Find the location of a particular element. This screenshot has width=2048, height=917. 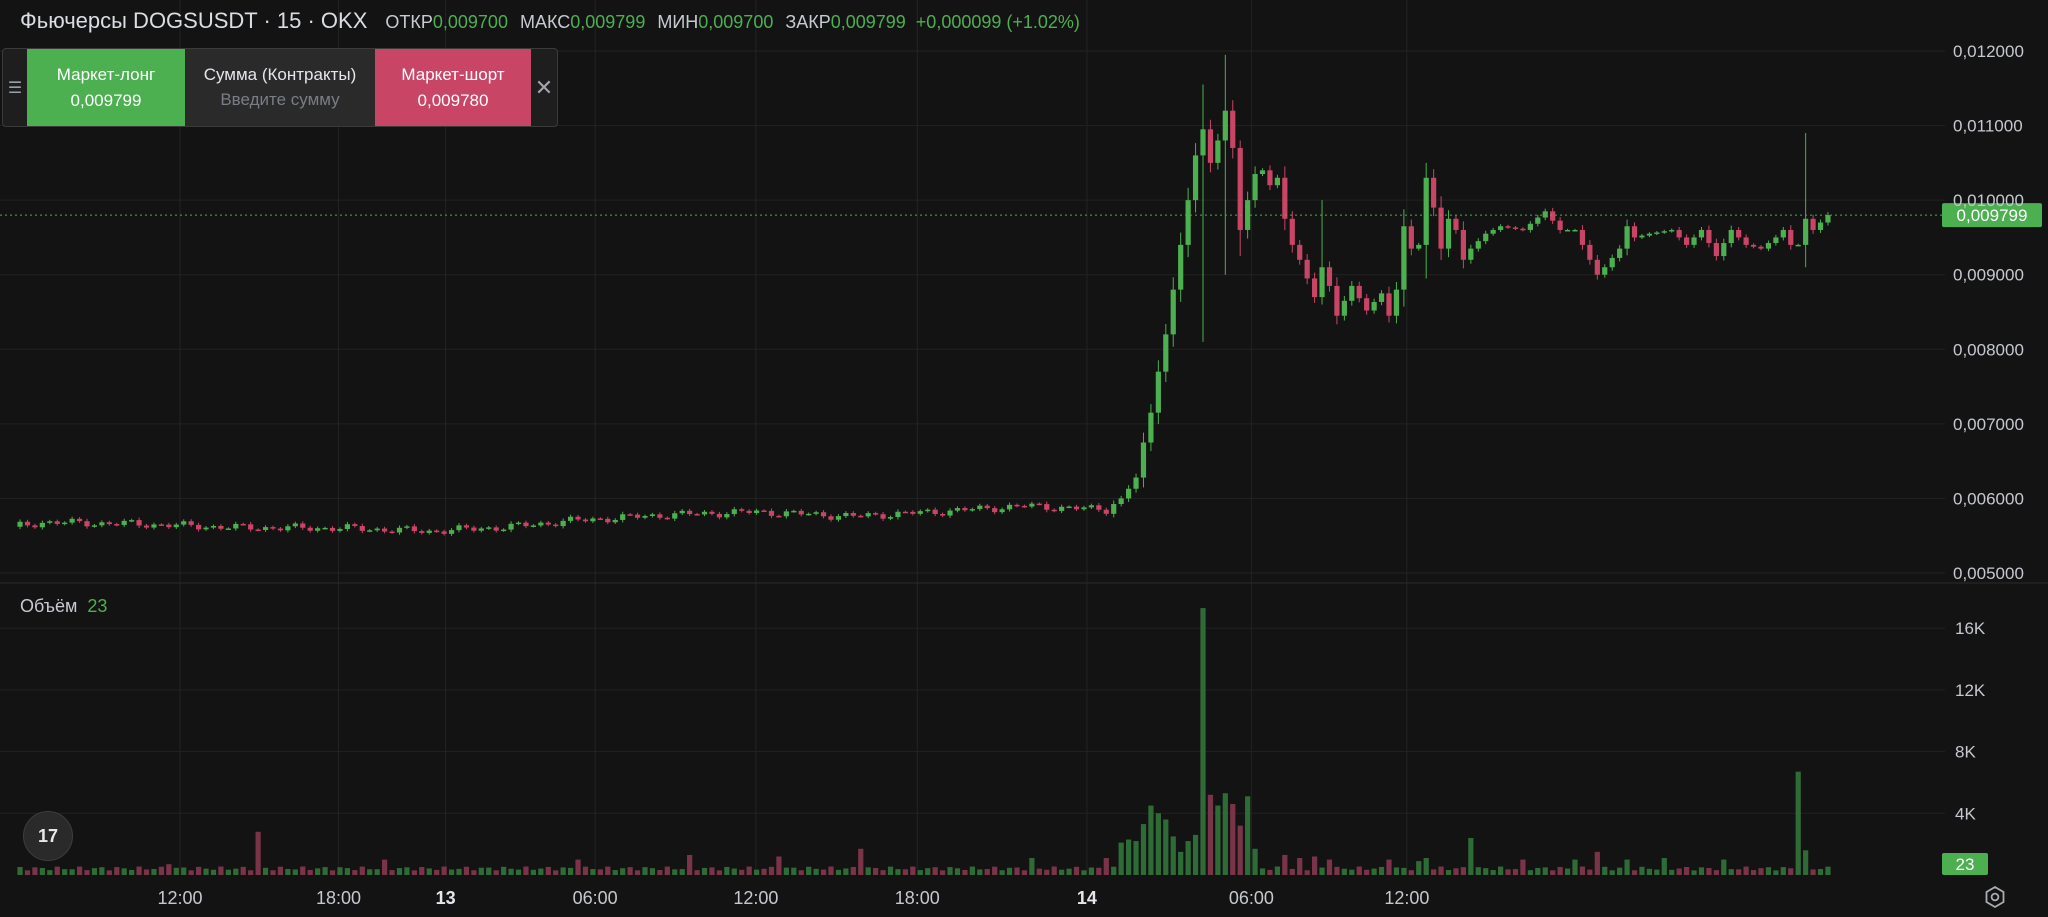

drag-handle-icon: ☰ is located at coordinates (15, 87).